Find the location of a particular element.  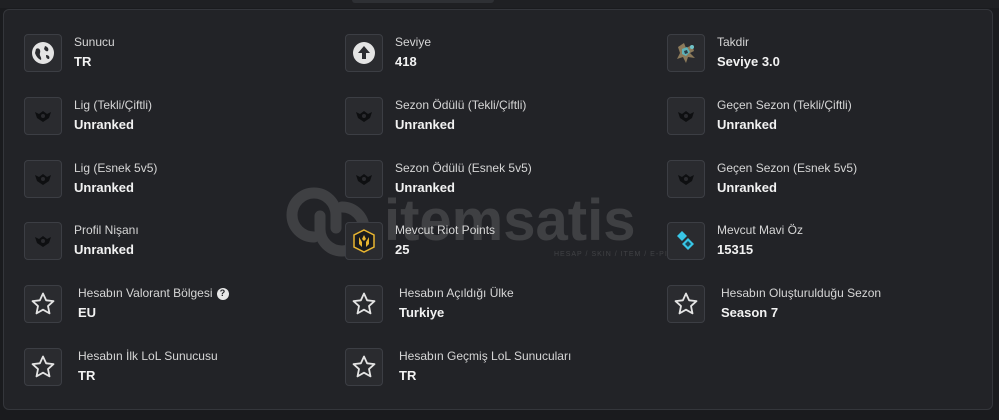

field-valorant-region-icon-box is located at coordinates (43, 304).